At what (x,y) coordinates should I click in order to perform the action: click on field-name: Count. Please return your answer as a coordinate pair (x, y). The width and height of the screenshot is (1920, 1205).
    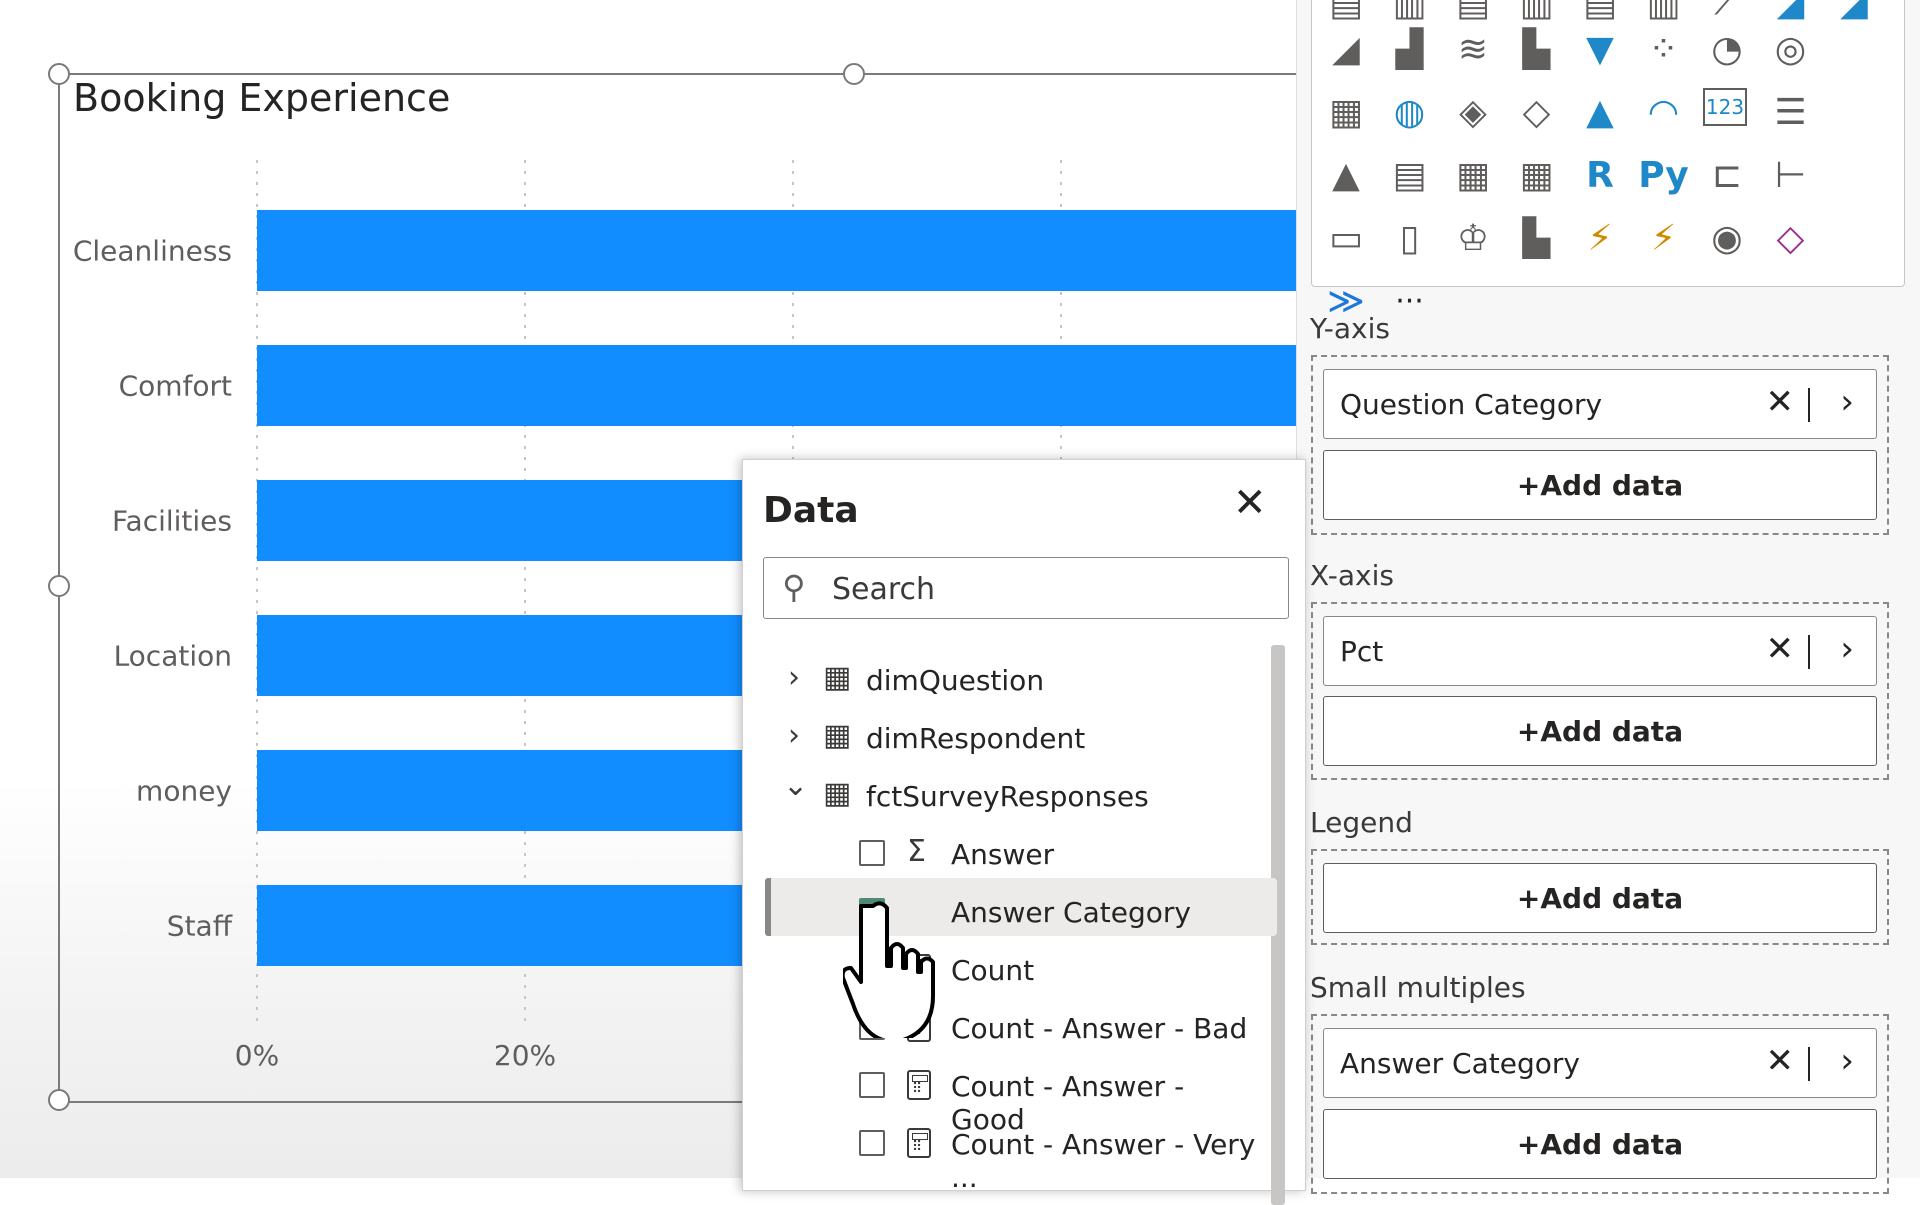
    Looking at the image, I should click on (993, 970).